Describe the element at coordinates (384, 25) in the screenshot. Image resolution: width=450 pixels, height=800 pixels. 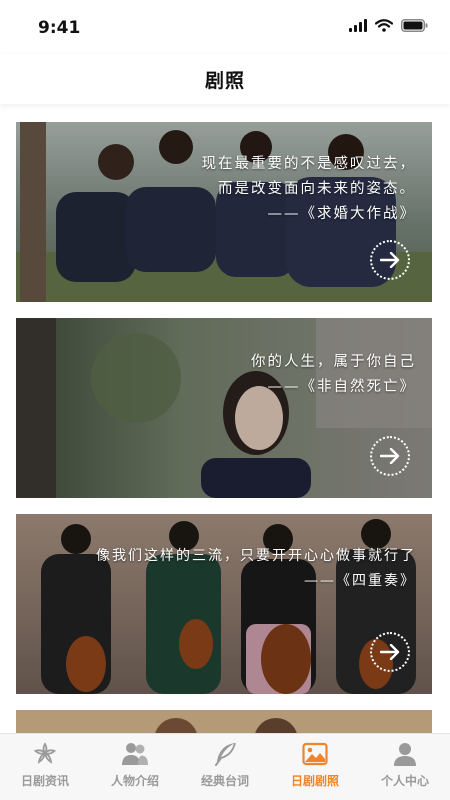
I see `wifi-icon` at that location.